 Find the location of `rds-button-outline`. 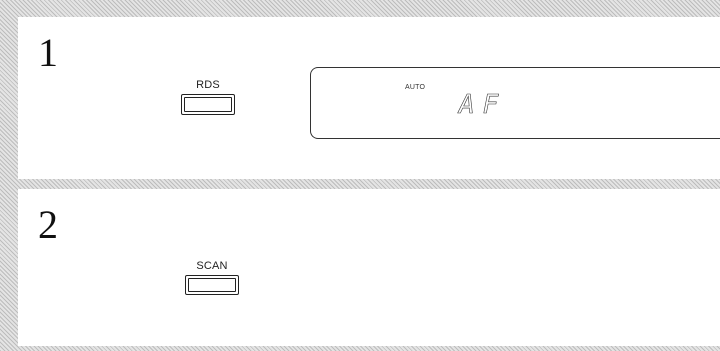

rds-button-outline is located at coordinates (208, 104).